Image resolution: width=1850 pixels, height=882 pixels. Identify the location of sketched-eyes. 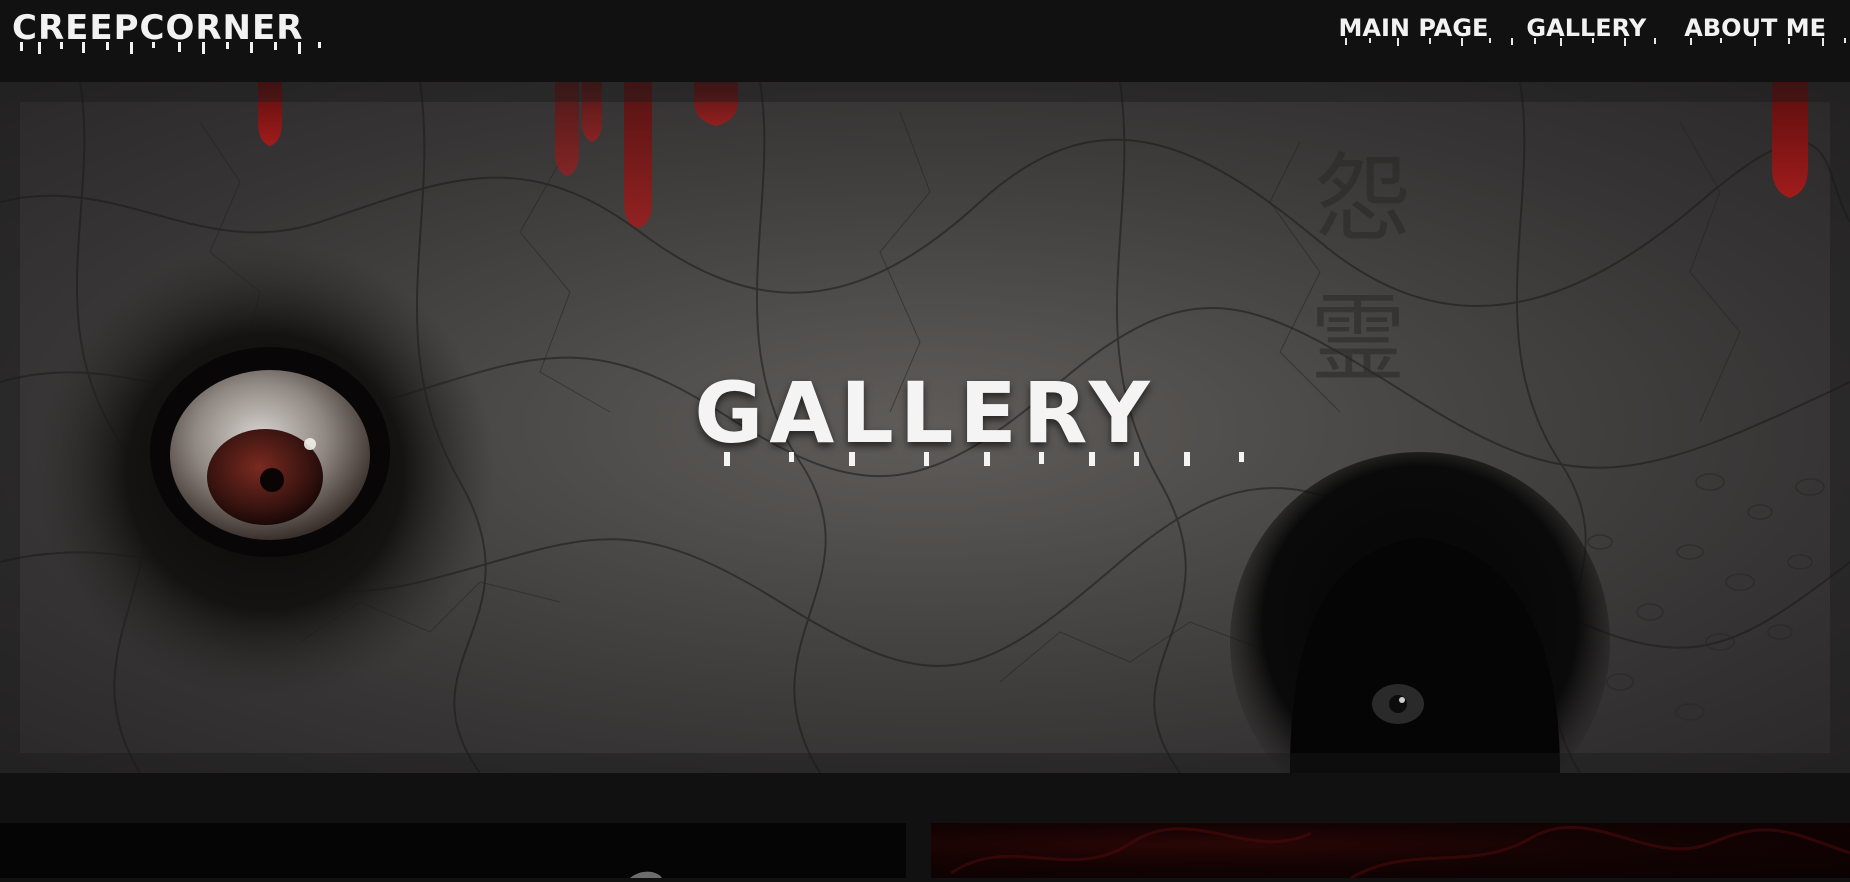
(1706, 597).